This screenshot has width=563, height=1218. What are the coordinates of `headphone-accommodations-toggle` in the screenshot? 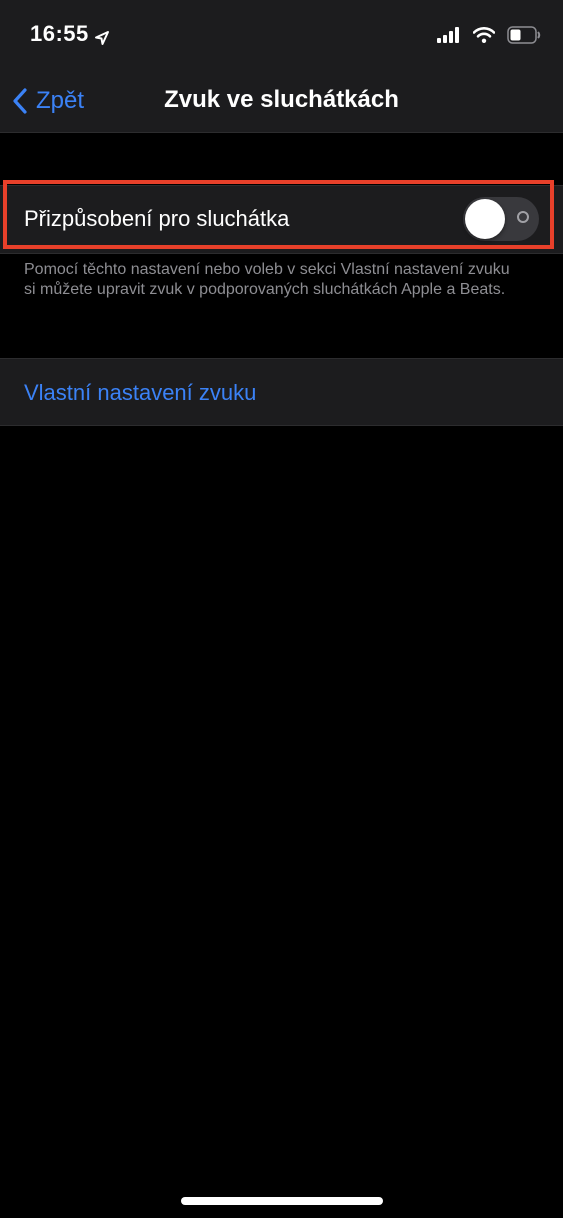 It's located at (501, 219).